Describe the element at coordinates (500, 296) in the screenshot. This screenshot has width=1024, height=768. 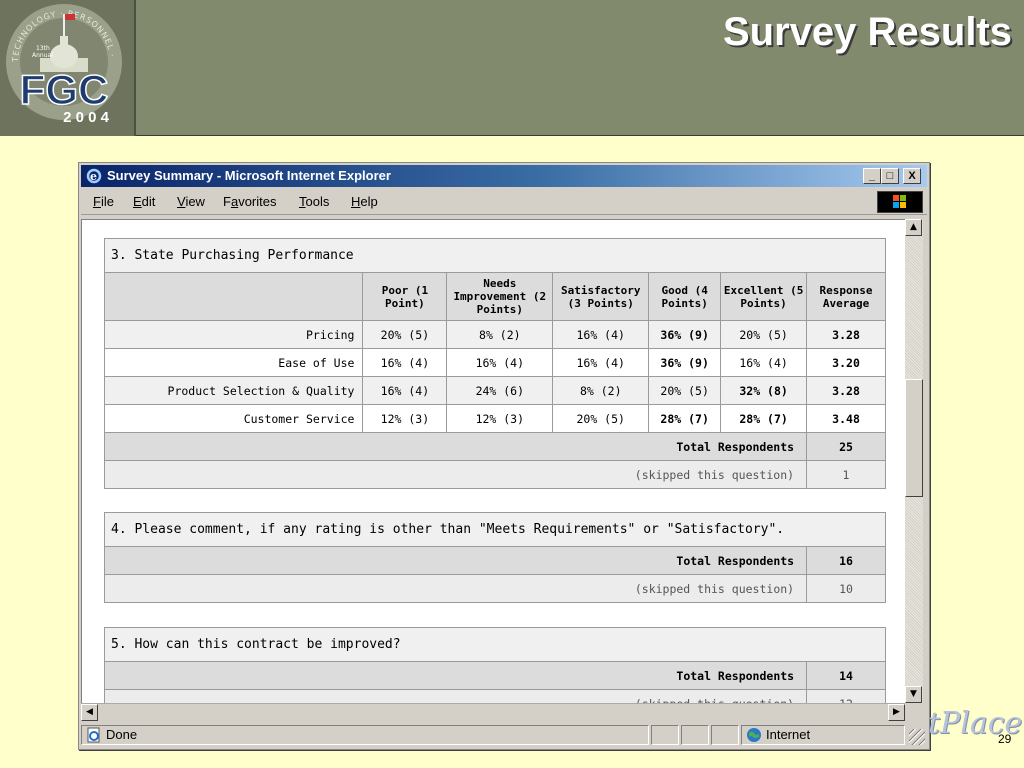
I see `column-header-needs-improvement: Needs Improvement (2 Points)` at that location.